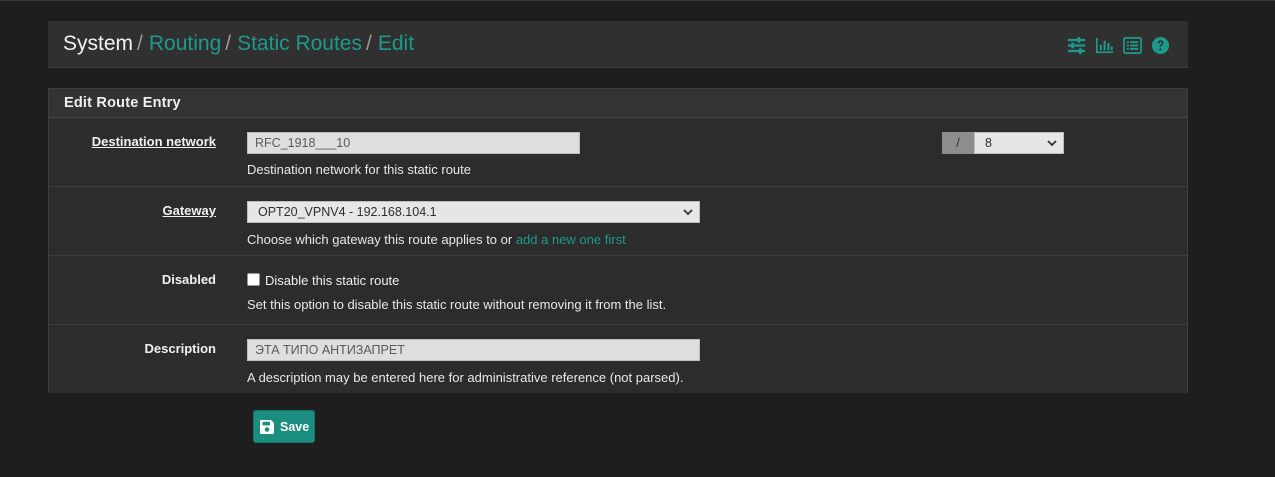 The height and width of the screenshot is (477, 1275). Describe the element at coordinates (1019, 143) in the screenshot. I see `netmask-select: 8` at that location.